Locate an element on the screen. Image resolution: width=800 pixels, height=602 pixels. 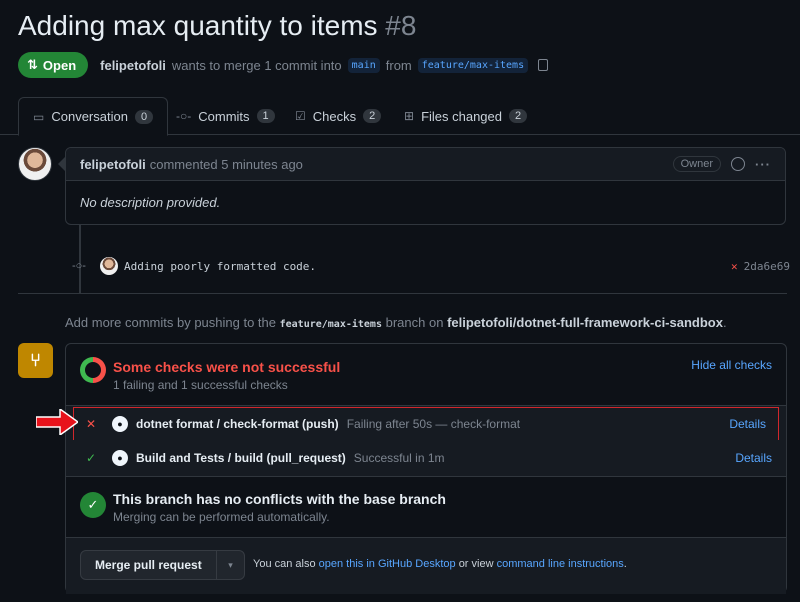
pull-request-icon: ⇅ is located at coordinates (32, 64).